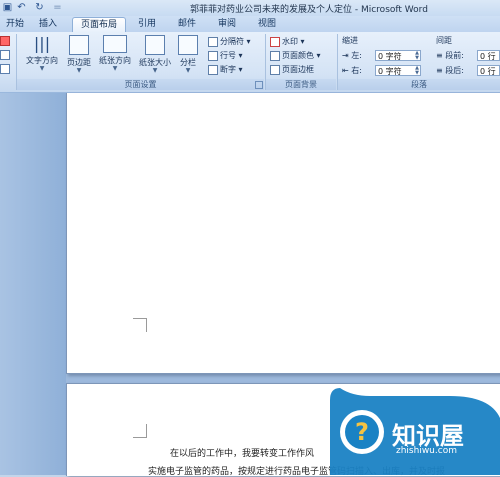 The image size is (500, 477). I want to click on orientation-button: 纸张方向 ▼, so click(115, 56).